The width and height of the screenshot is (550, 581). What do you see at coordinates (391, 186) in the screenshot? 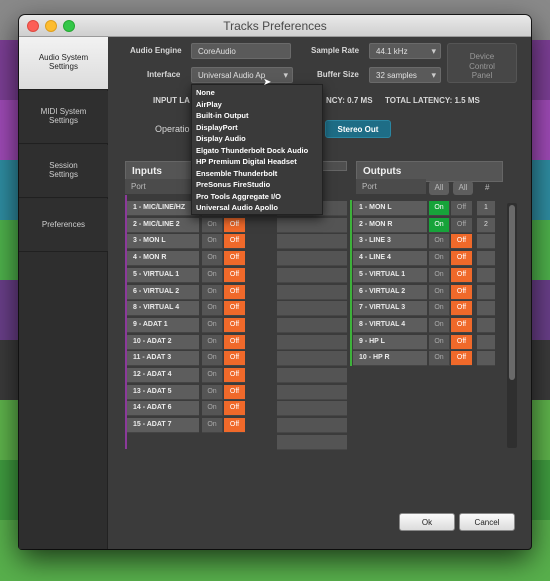
I see `outputs-port-column: Port` at bounding box center [391, 186].